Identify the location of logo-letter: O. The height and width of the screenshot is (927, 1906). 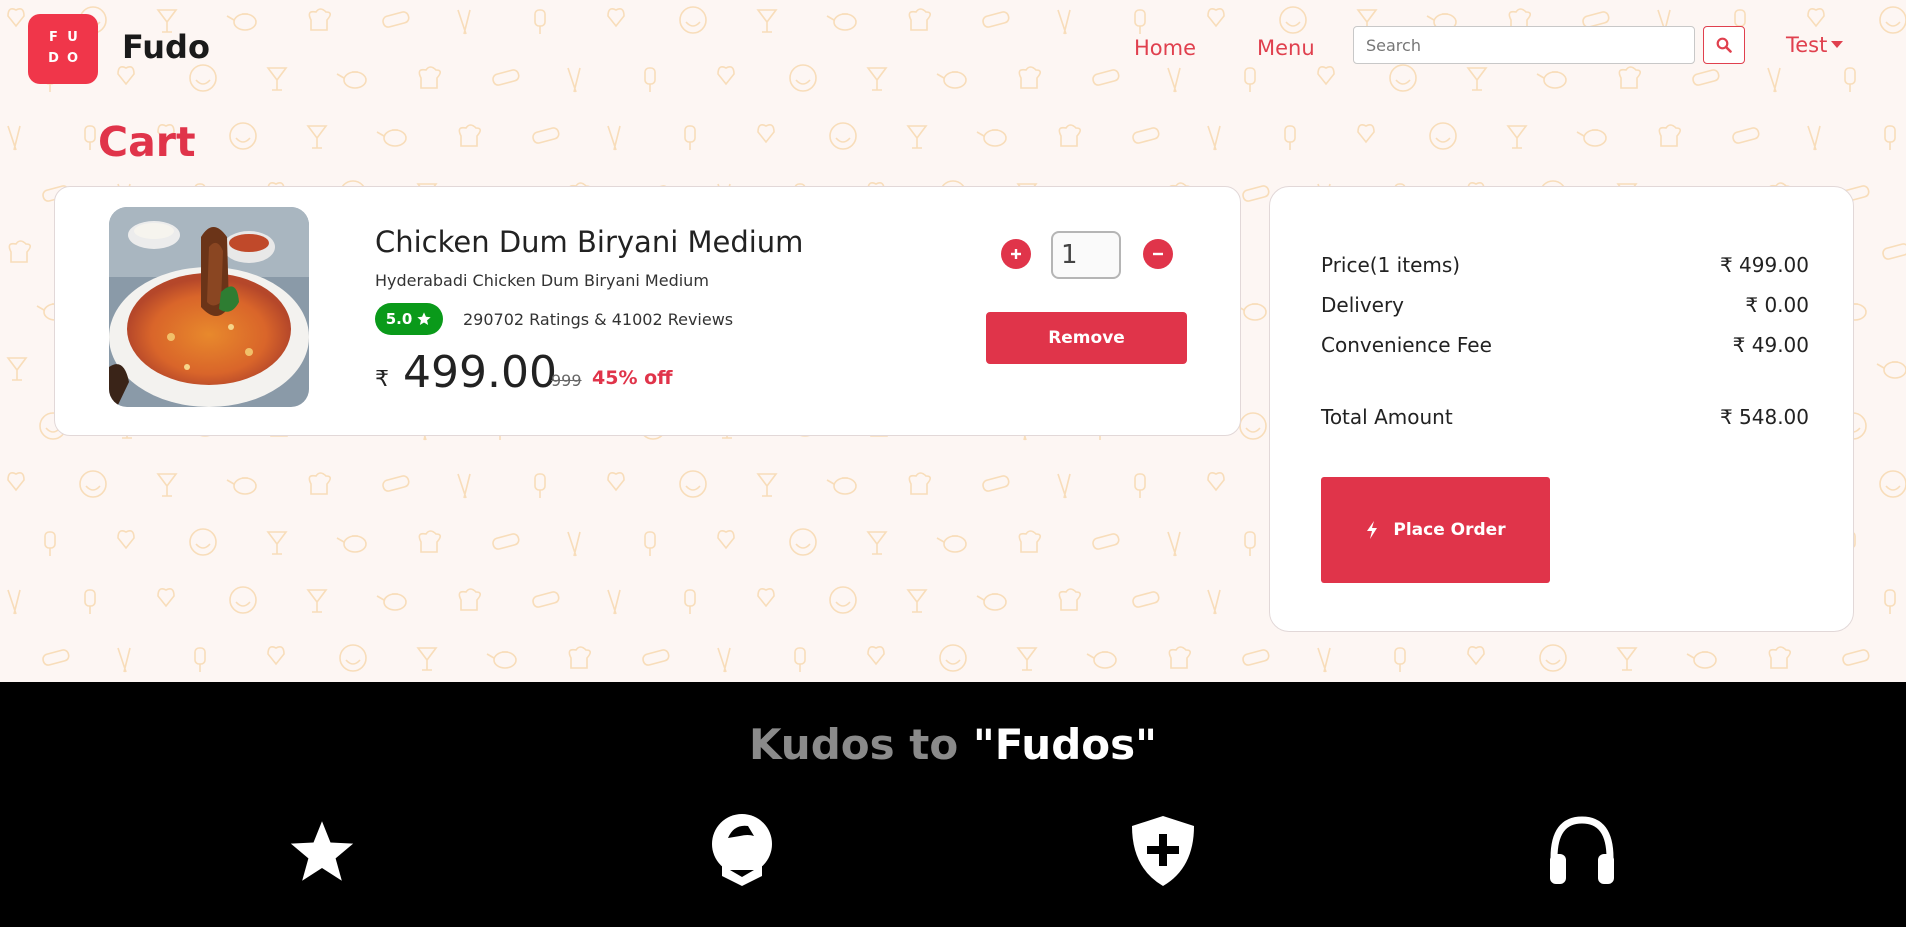
(72, 58).